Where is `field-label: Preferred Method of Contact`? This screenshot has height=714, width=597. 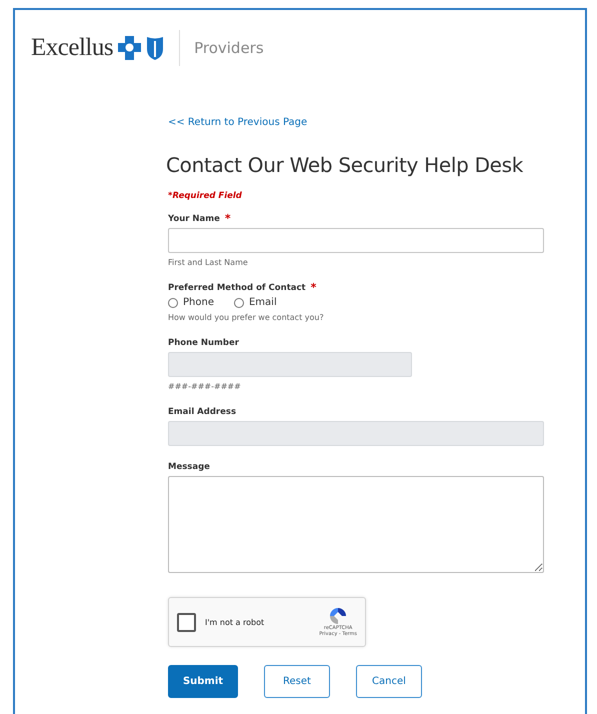 field-label: Preferred Method of Contact is located at coordinates (237, 288).